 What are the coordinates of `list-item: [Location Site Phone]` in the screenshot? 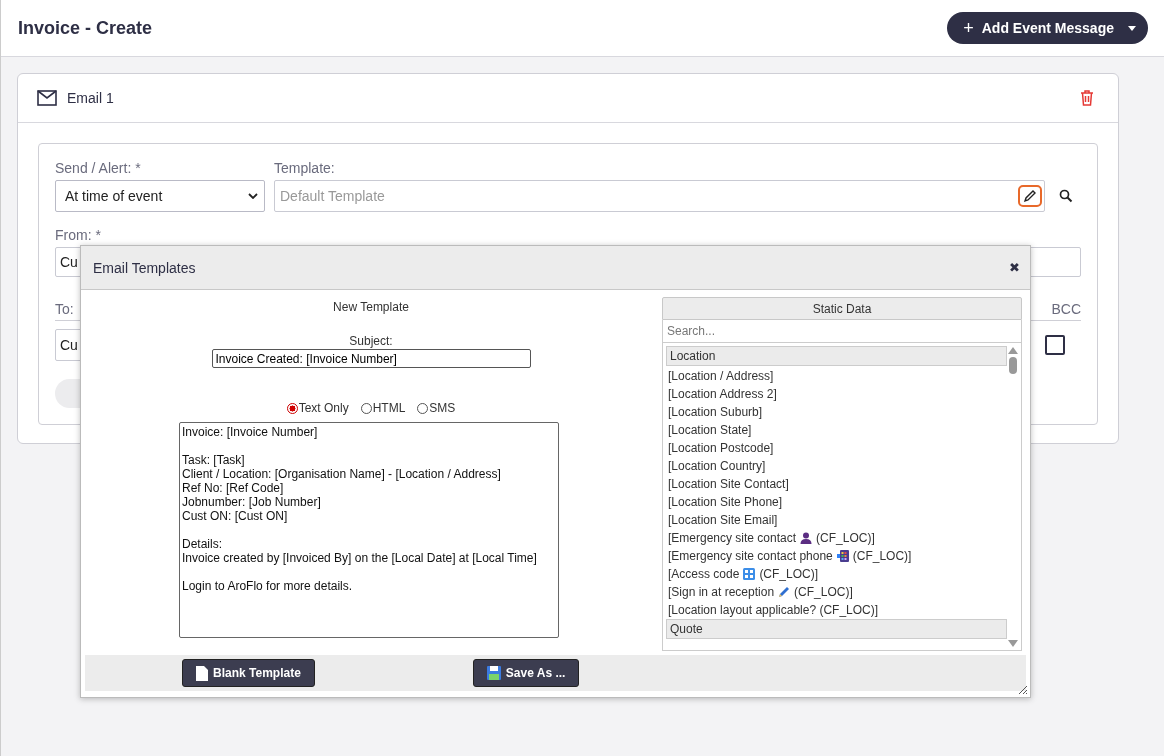 It's located at (725, 502).